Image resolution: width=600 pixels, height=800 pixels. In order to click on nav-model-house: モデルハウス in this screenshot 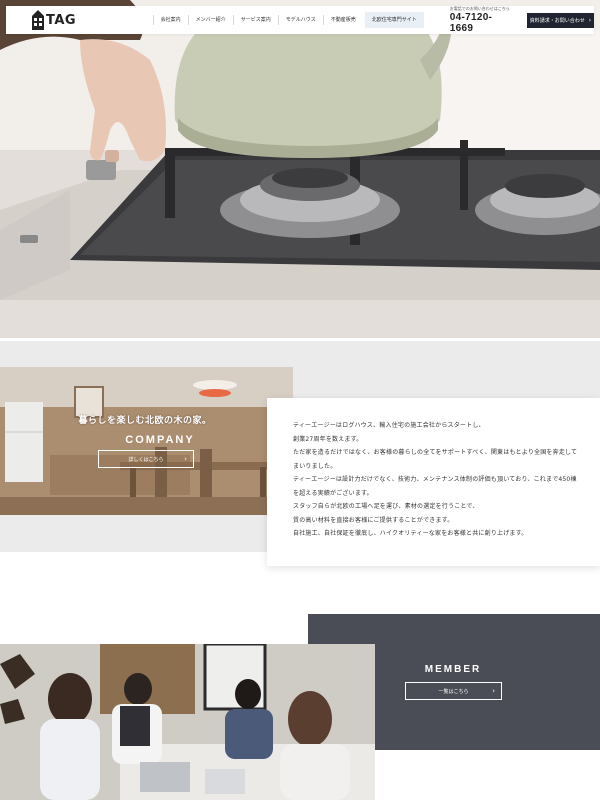, I will do `click(300, 20)`.